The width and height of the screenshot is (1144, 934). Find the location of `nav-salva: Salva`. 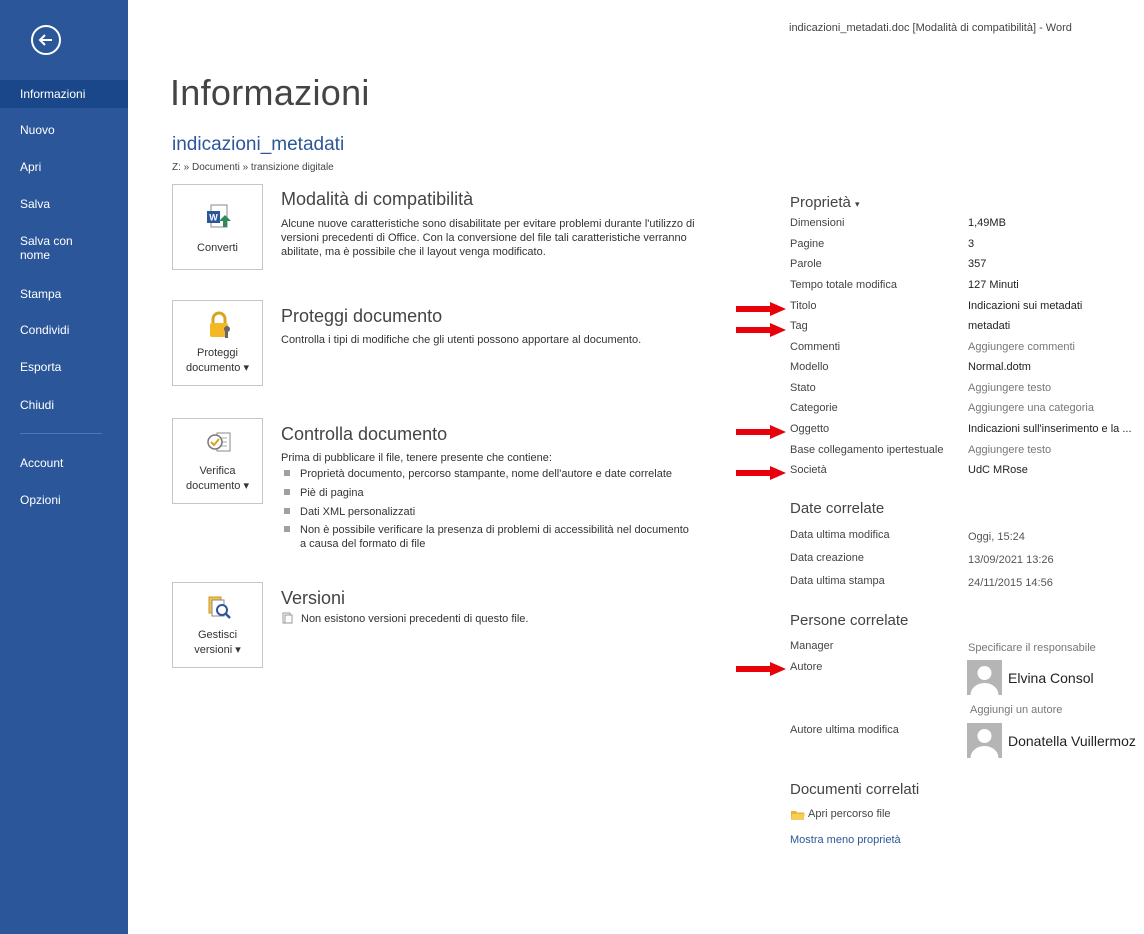

nav-salva: Salva is located at coordinates (64, 204).